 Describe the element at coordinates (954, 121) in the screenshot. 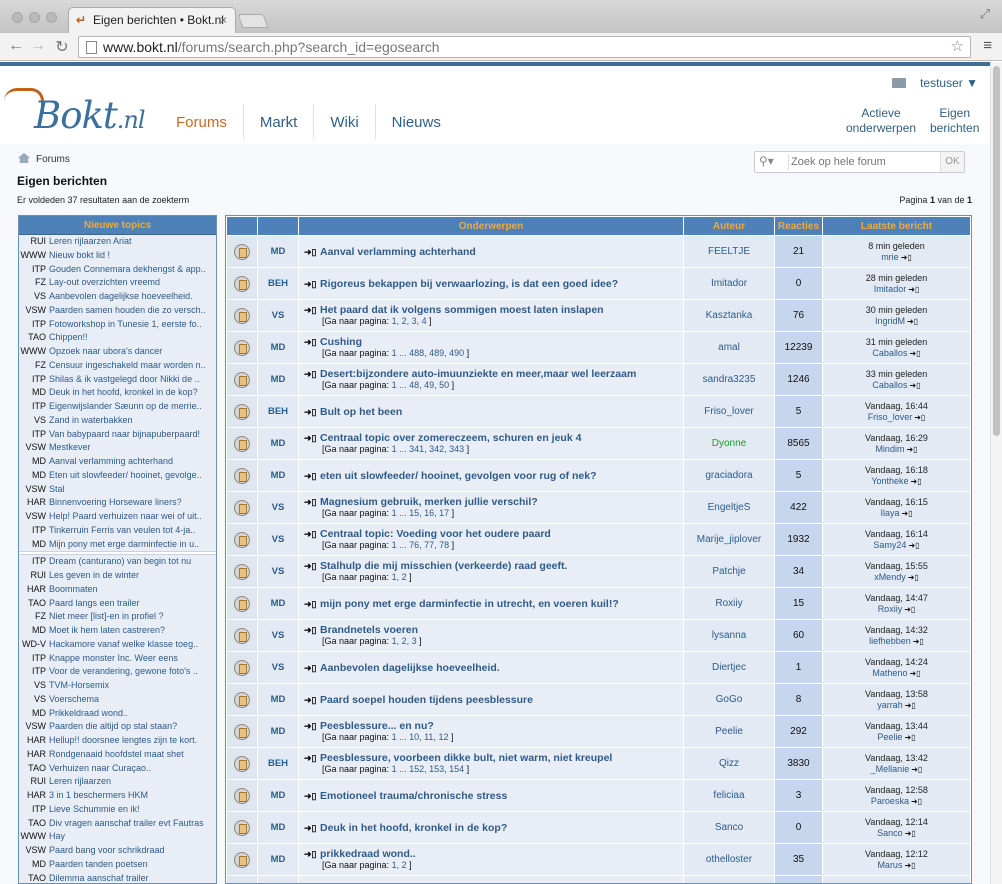

I see `own-posts-link: Eigen berichten` at that location.